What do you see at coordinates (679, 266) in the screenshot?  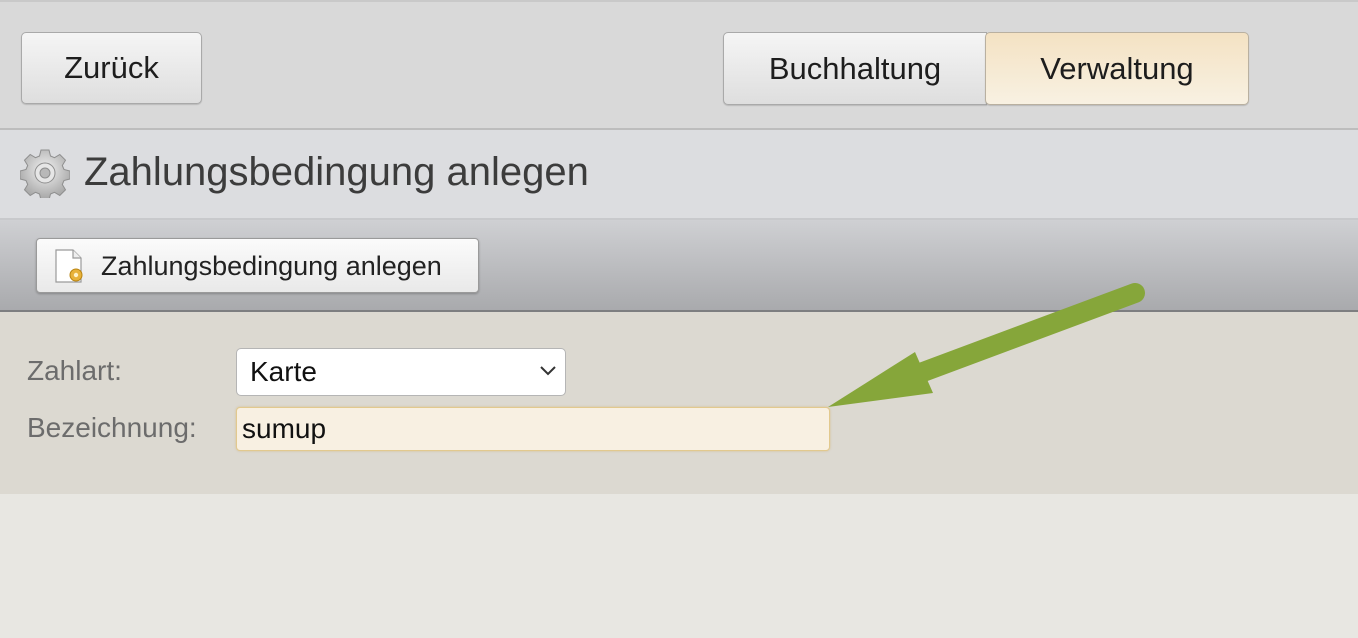 I see `action-toolbar: Zahlungsbedingung anlegen` at bounding box center [679, 266].